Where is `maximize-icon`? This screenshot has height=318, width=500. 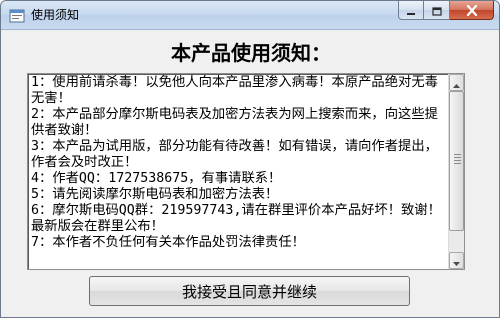
maximize-icon is located at coordinates (436, 10).